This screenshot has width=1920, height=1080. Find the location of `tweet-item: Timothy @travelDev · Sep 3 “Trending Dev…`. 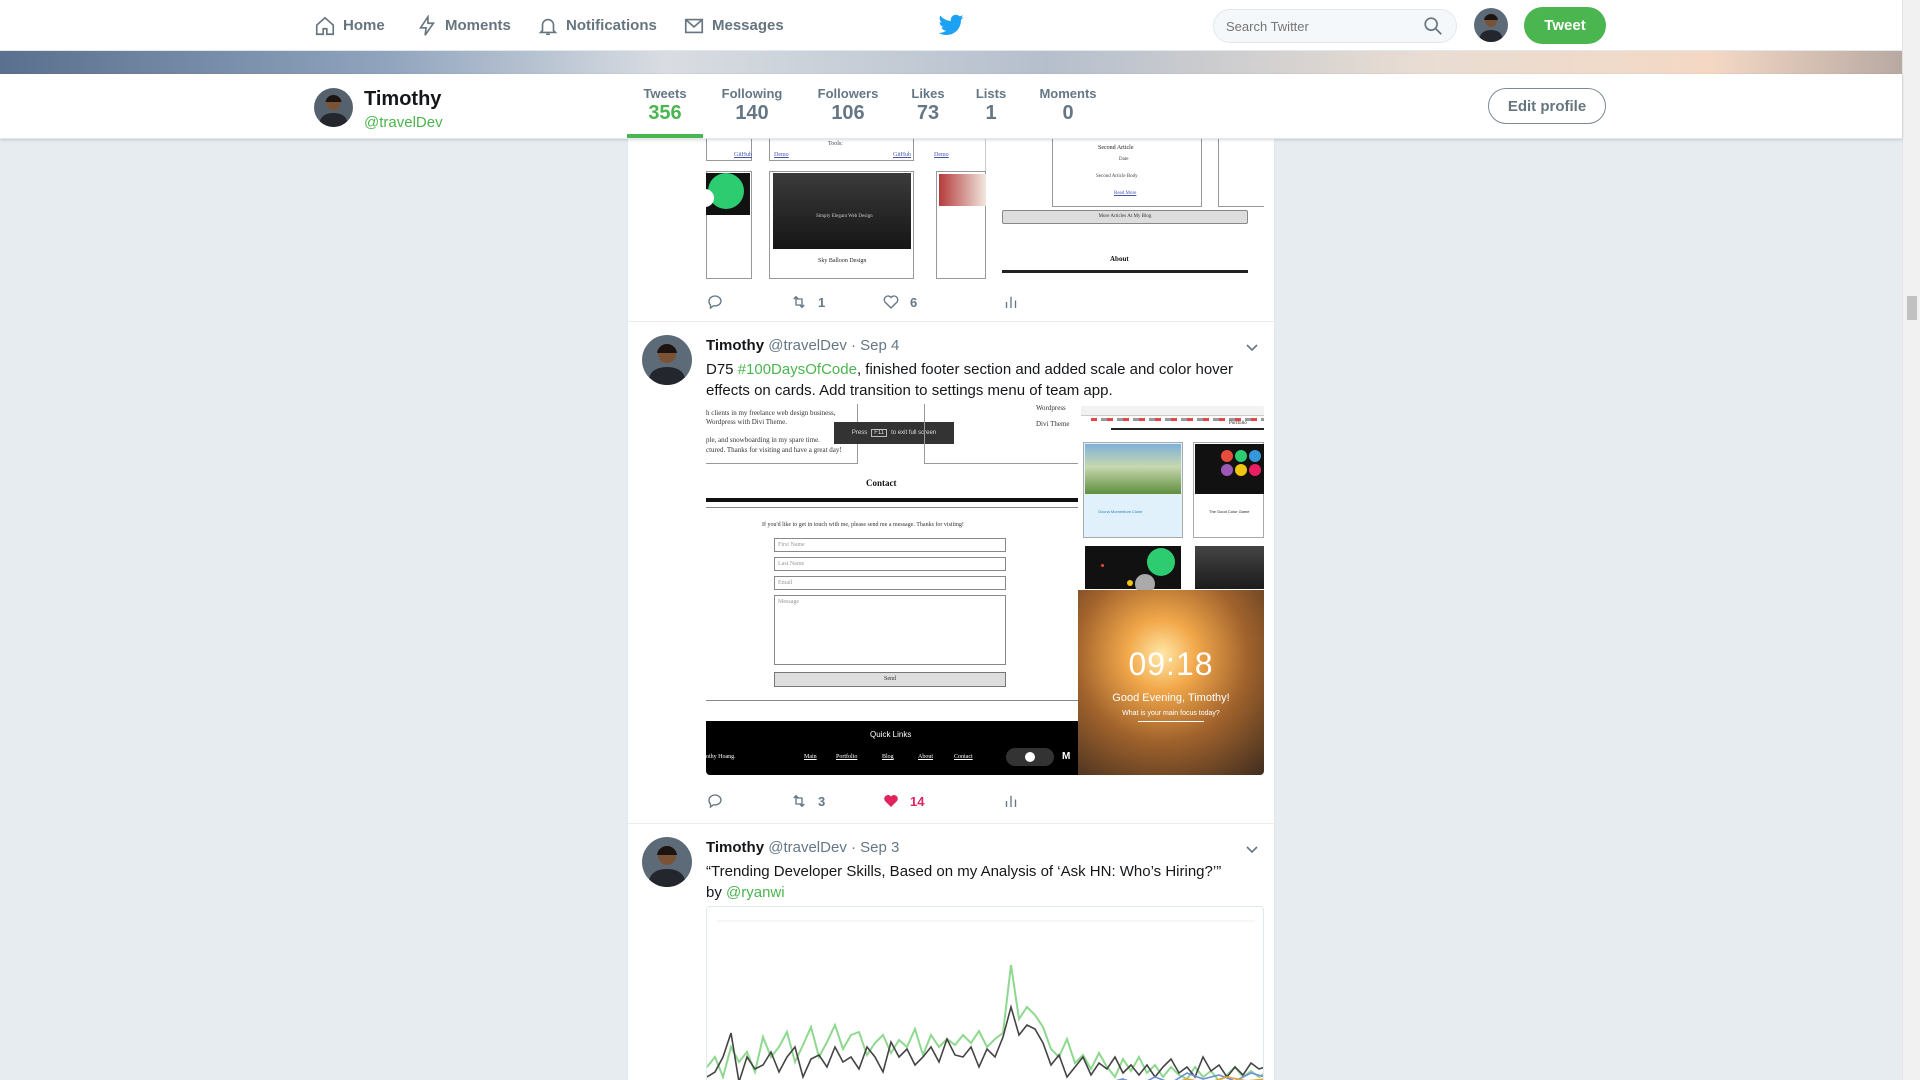

tweet-item: Timothy @travelDev · Sep 3 “Trending Dev… is located at coordinates (951, 952).